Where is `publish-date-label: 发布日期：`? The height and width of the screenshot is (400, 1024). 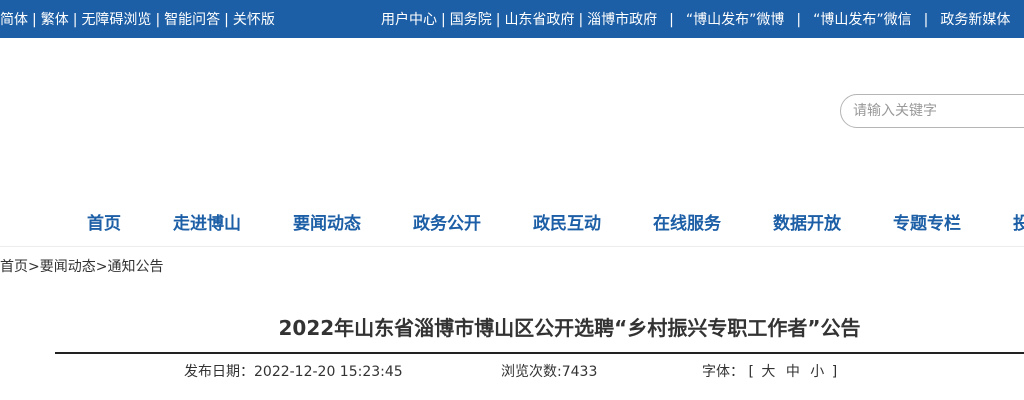
publish-date-label: 发布日期： is located at coordinates (219, 372).